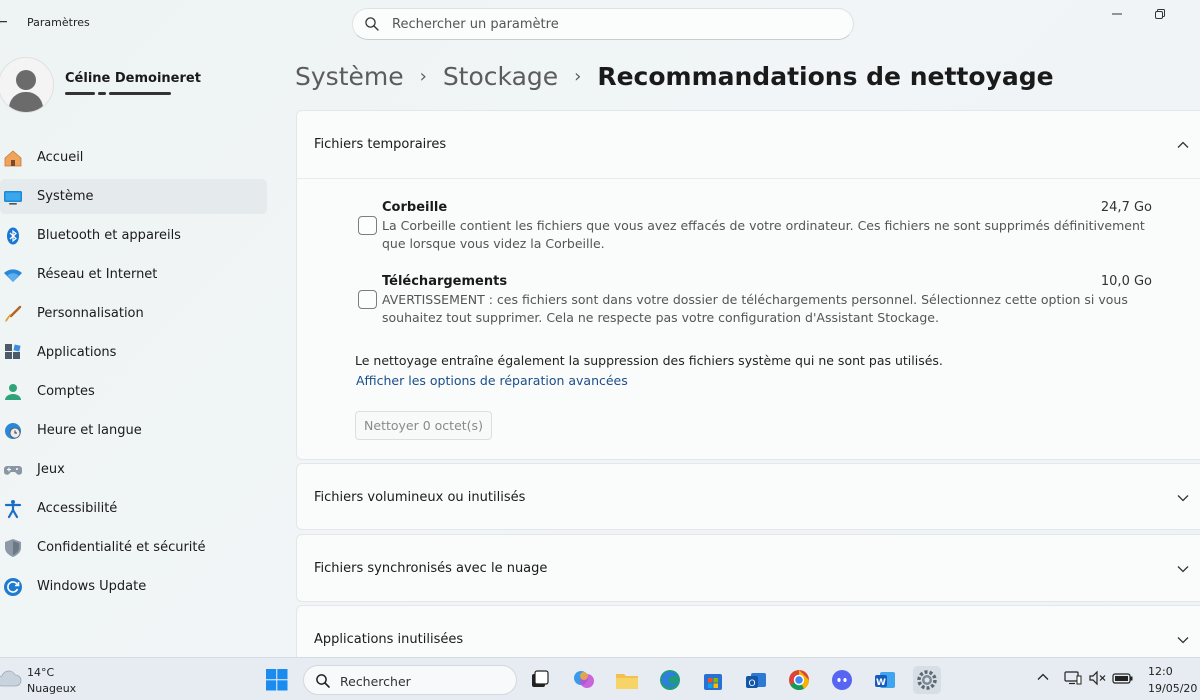  I want to click on telechargements-title: Téléchargements, so click(445, 281).